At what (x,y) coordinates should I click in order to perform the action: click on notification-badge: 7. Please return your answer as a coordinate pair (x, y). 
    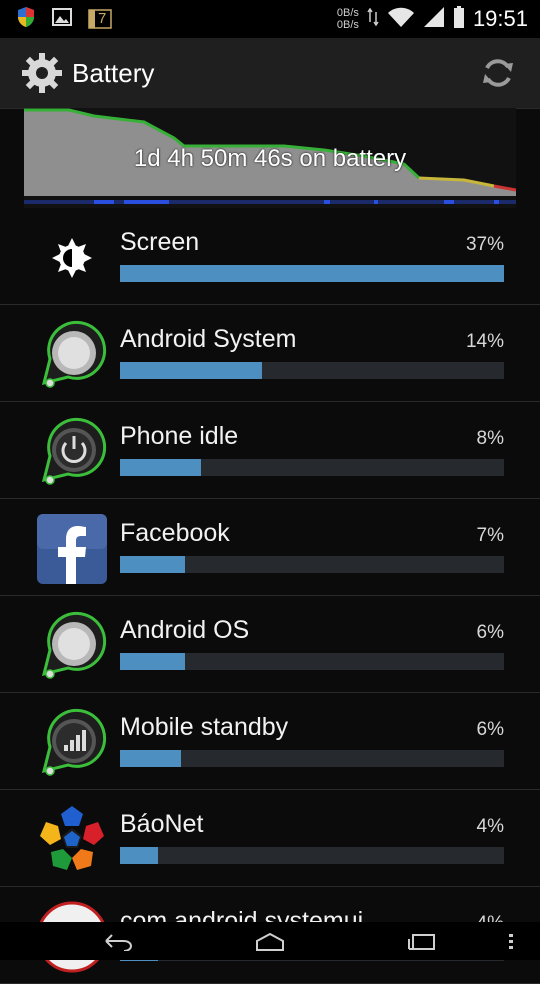
    Looking at the image, I should click on (102, 18).